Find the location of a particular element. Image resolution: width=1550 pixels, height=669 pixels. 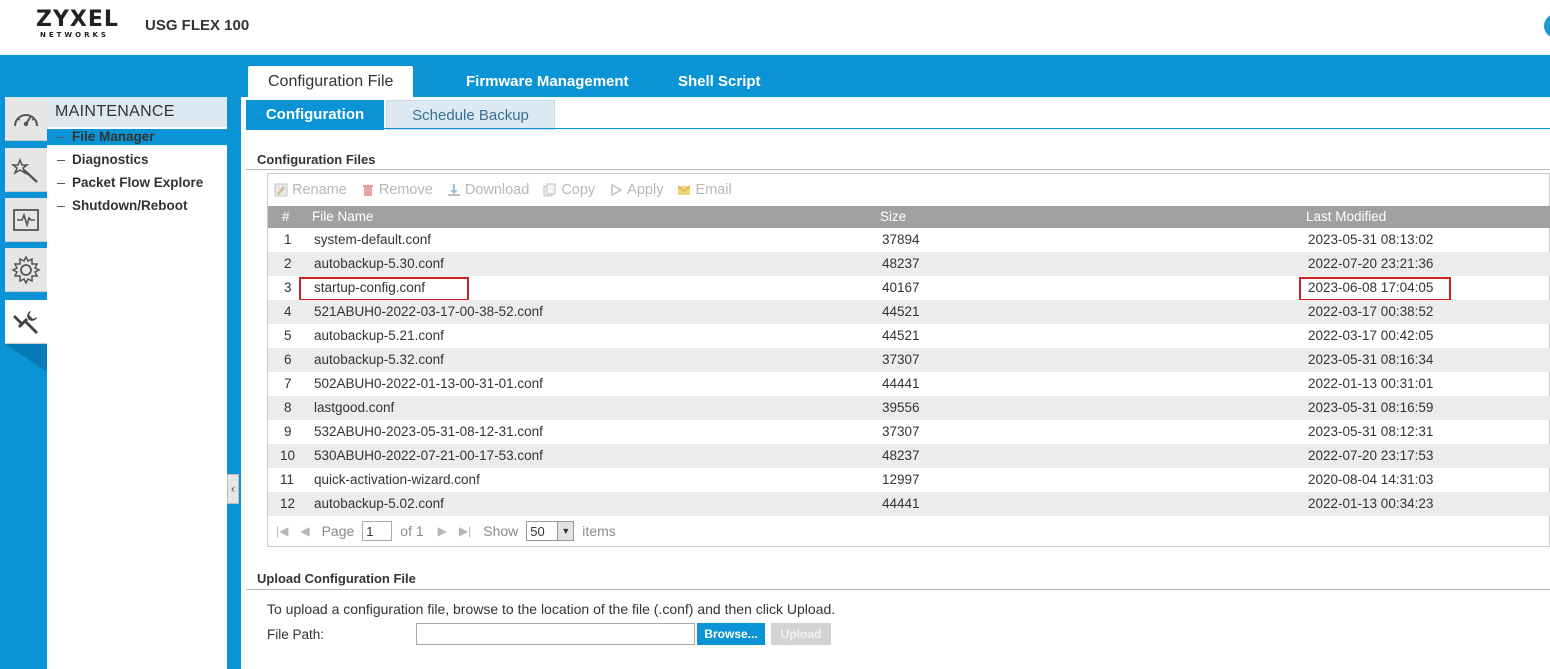

product-name: USG FLEX 100 is located at coordinates (197, 25).